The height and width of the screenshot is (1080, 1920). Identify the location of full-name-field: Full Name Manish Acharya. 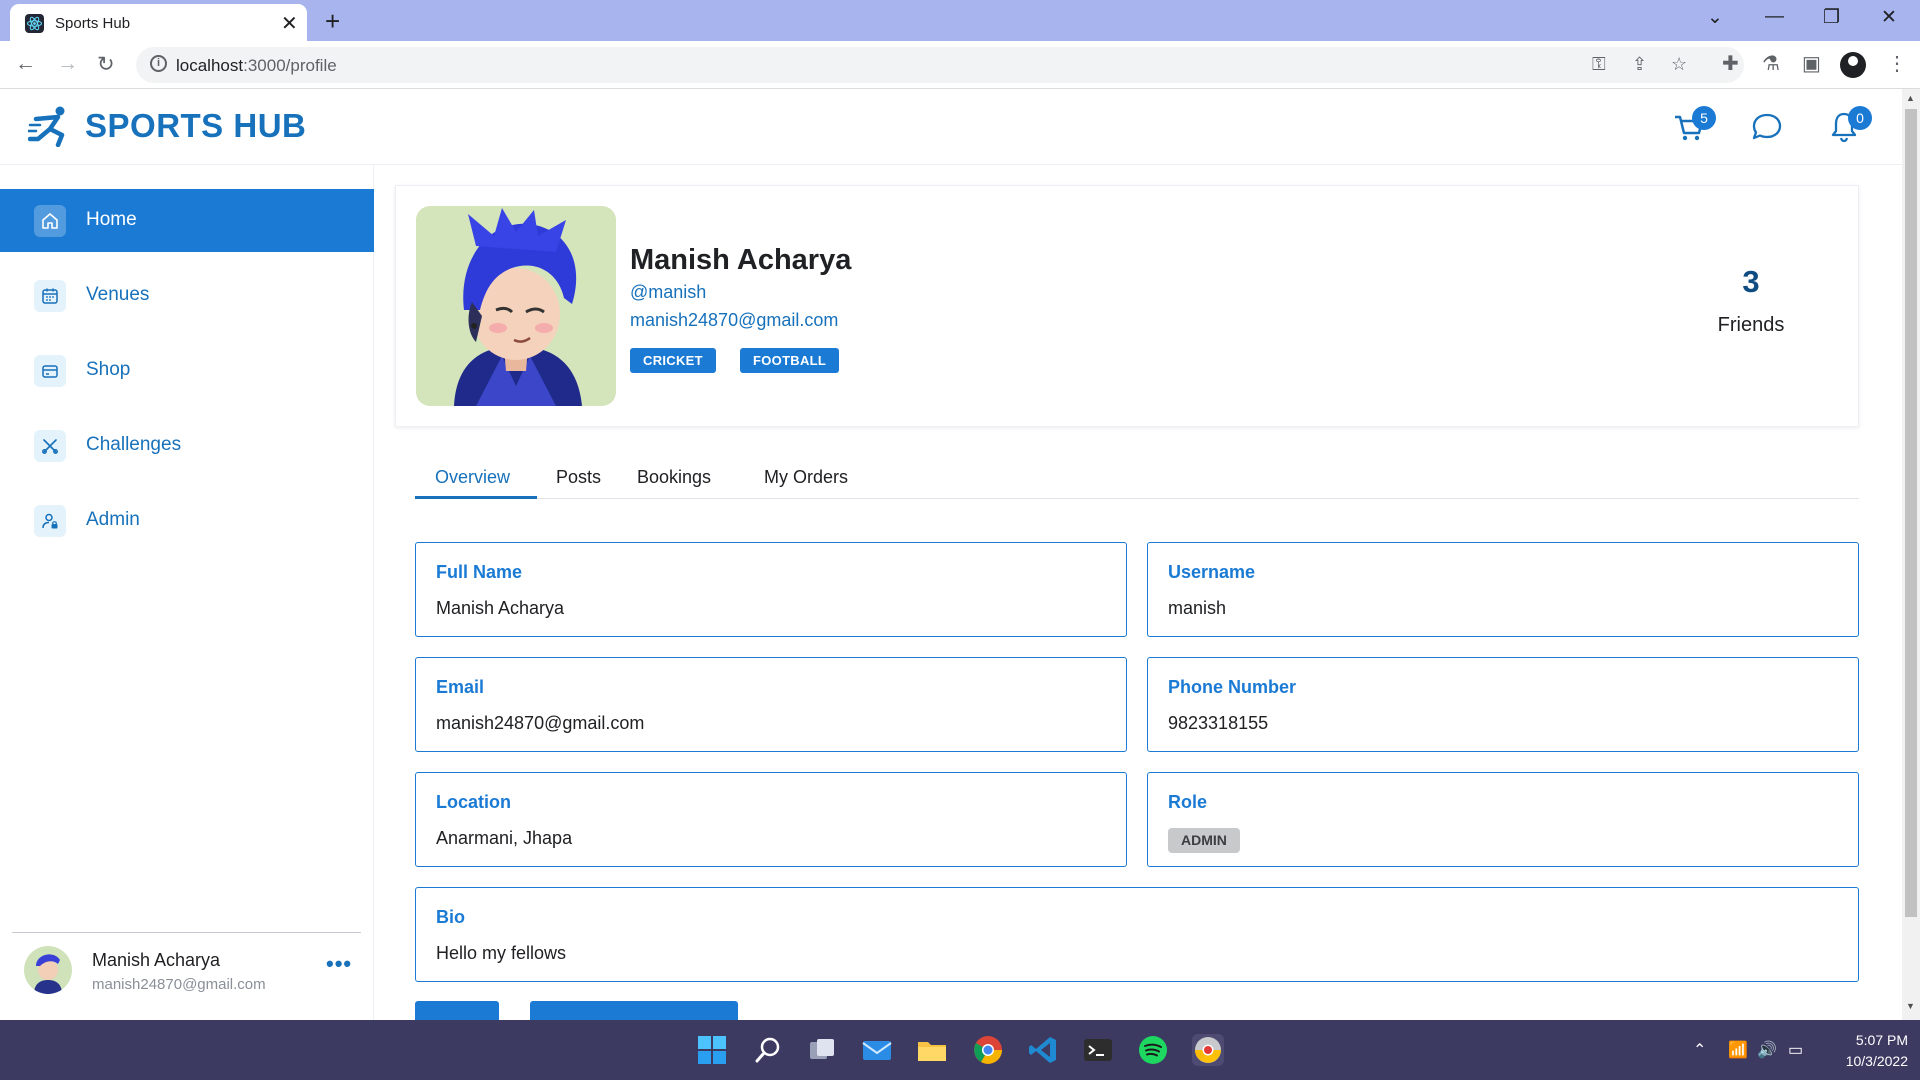
(771, 589).